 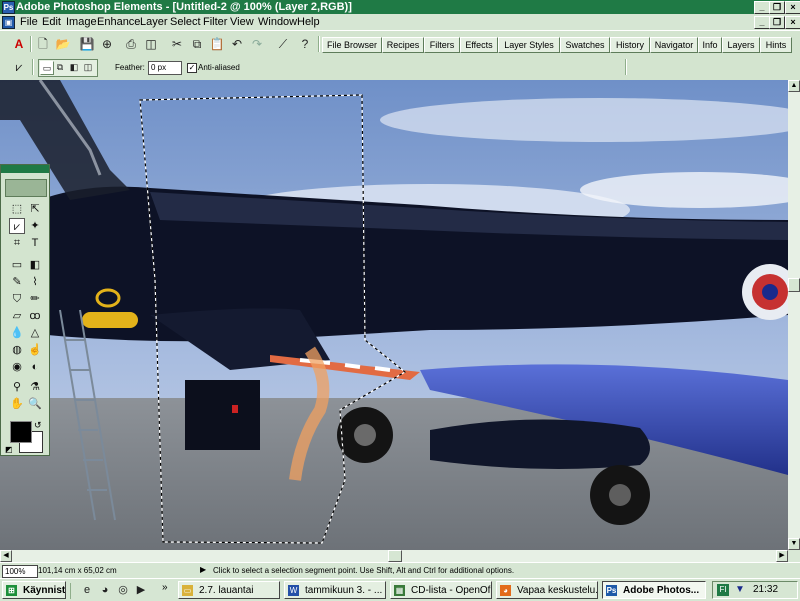 I want to click on paste-icon: 📋, so click(x=217, y=44).